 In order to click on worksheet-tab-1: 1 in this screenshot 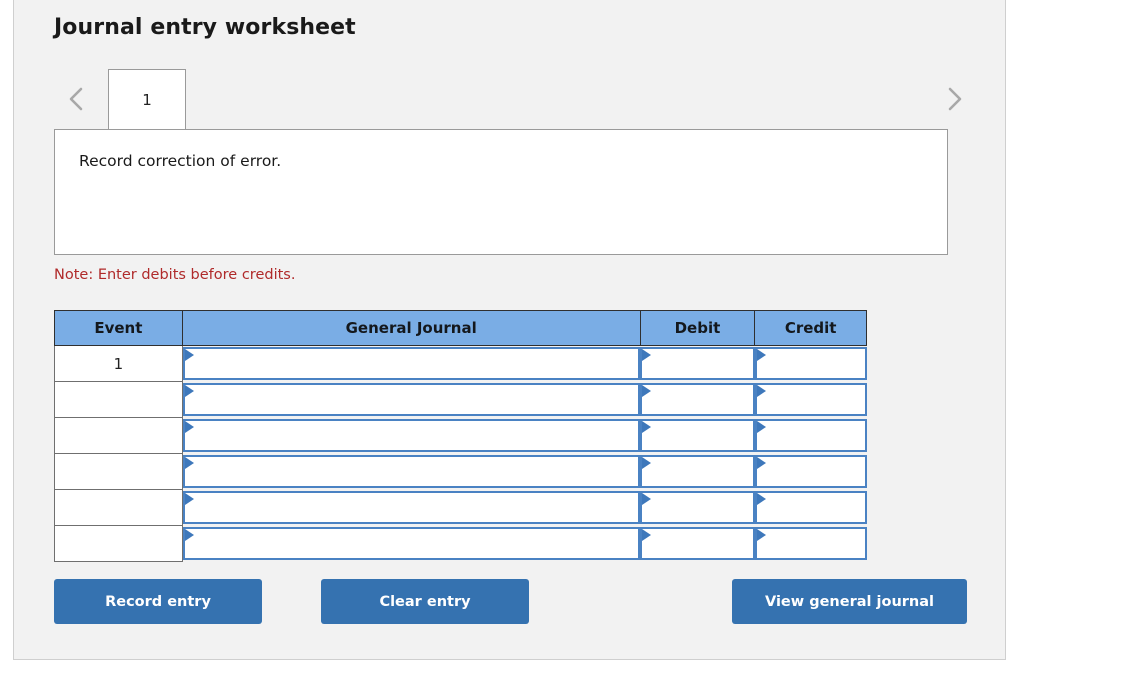, I will do `click(147, 99)`.